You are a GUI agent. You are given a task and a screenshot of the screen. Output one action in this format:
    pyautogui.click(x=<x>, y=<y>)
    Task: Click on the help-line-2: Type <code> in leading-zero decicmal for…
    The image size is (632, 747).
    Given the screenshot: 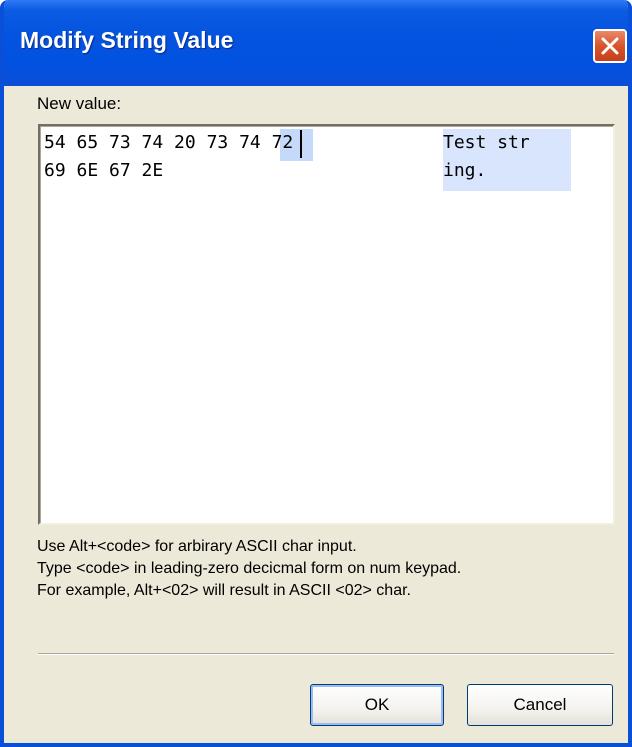 What is the action you would take?
    pyautogui.click(x=249, y=568)
    